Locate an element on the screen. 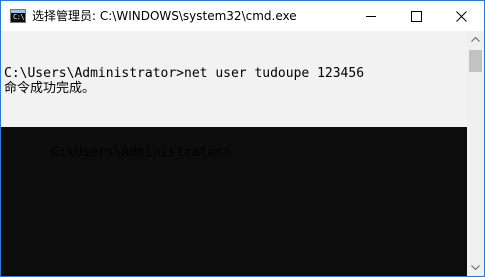 This screenshot has width=485, height=277. minimize-icon is located at coordinates (371, 16).